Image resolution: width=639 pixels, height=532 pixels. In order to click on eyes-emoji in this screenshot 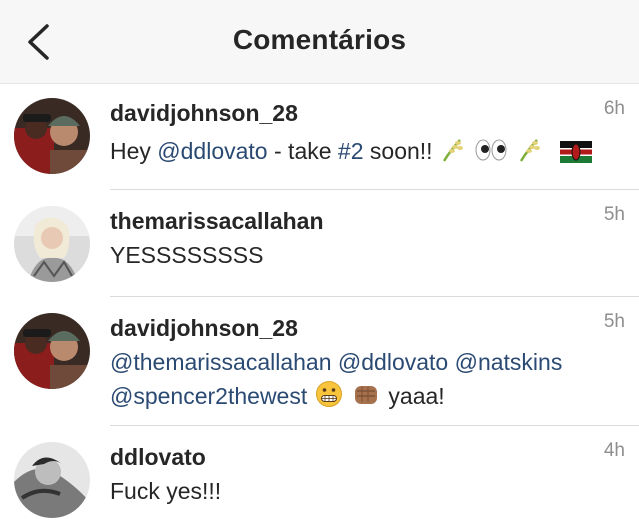, I will do `click(491, 150)`.